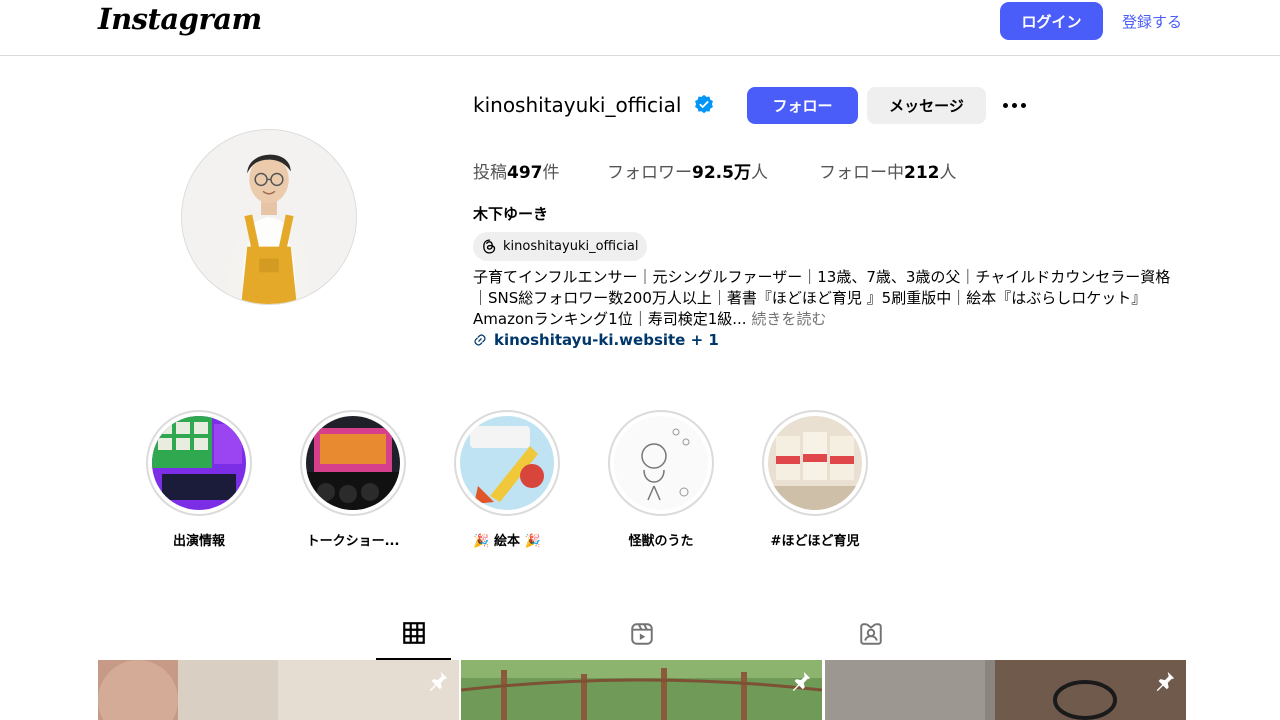 This screenshot has height=720, width=1280. Describe the element at coordinates (649, 173) in the screenshot. I see `followers-label: フォロワー` at that location.